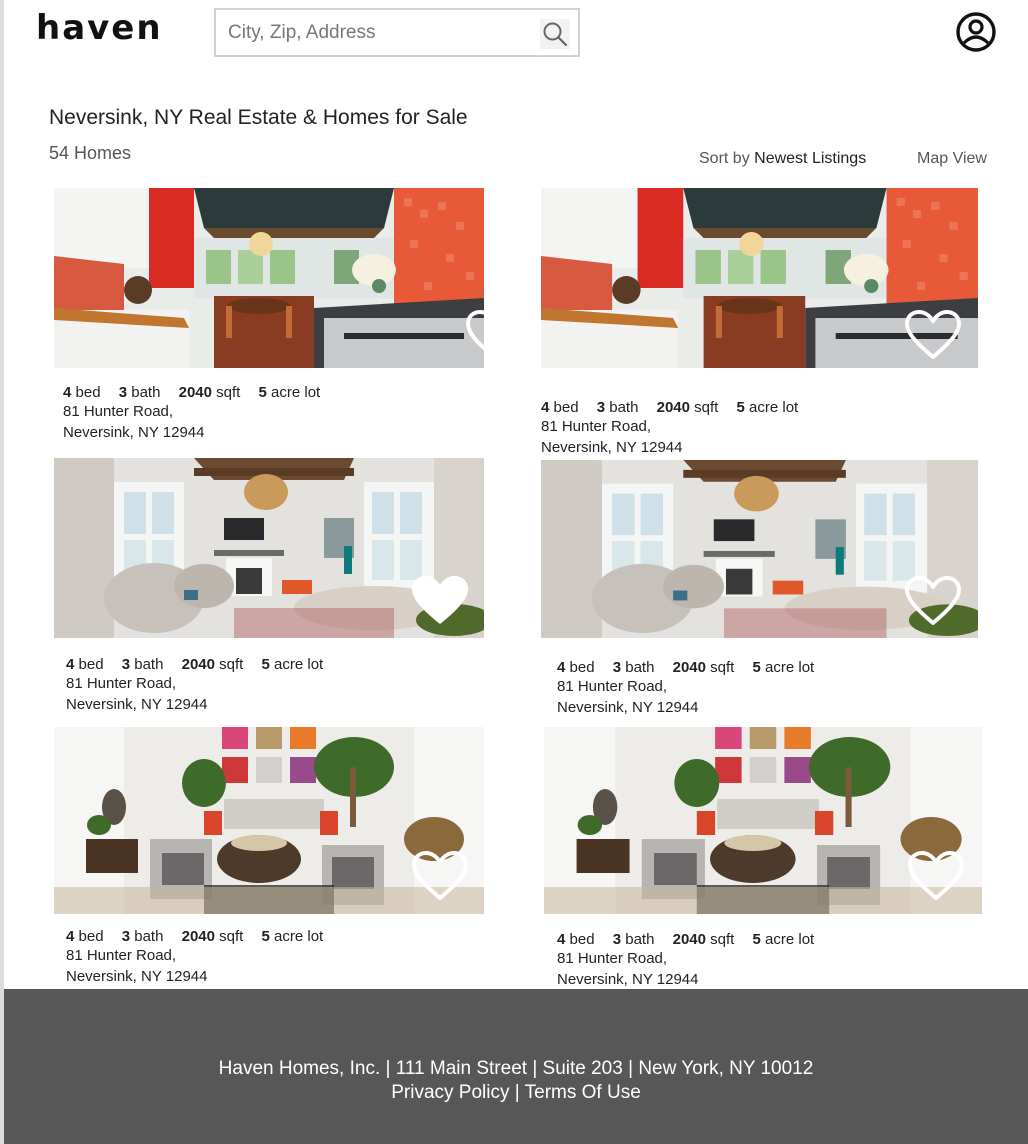 The image size is (1028, 1144). What do you see at coordinates (810, 158) in the screenshot?
I see `sort-value: Newest Listings` at bounding box center [810, 158].